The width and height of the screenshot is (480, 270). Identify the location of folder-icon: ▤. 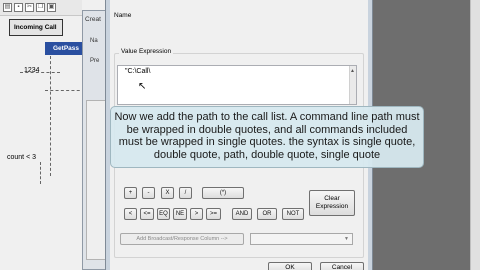
(7, 7).